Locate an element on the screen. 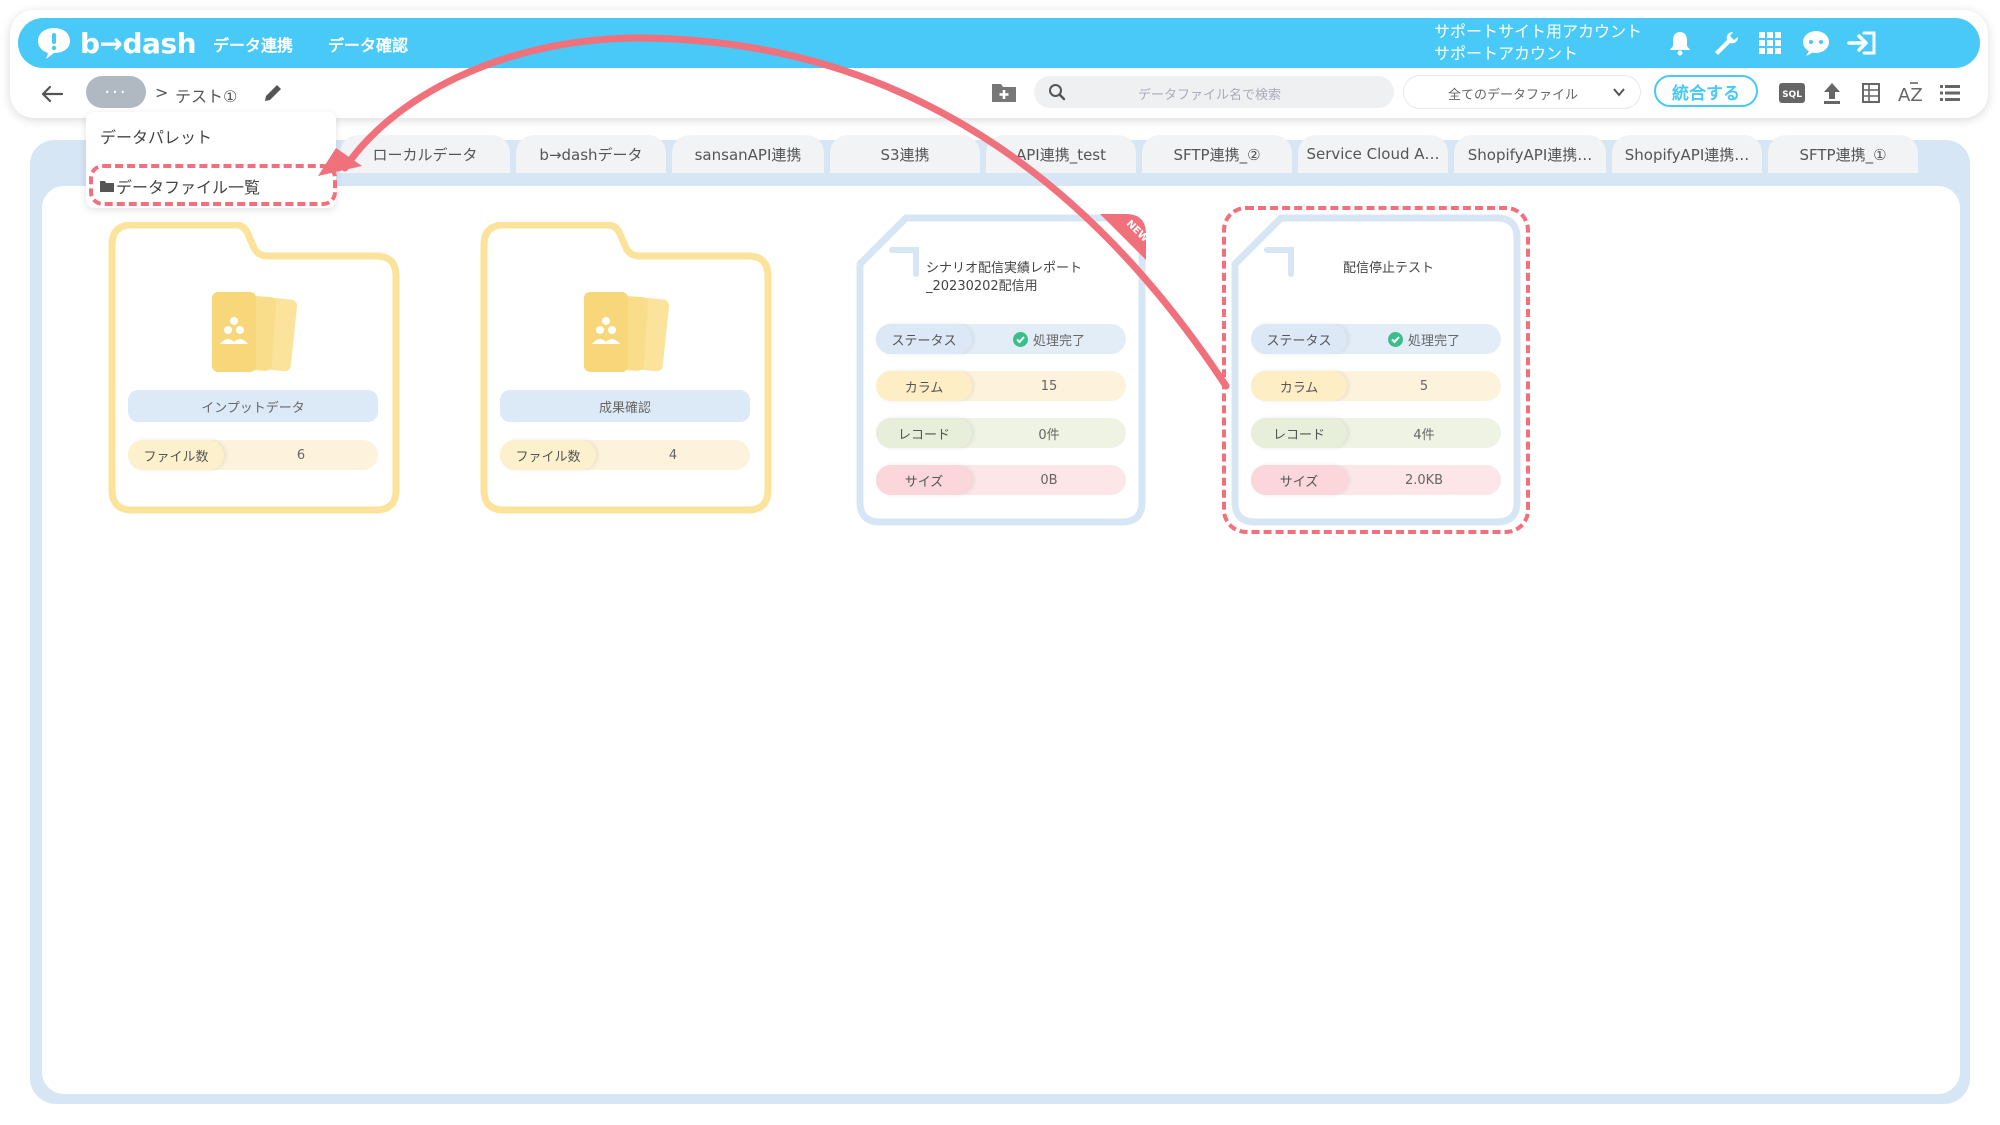 This screenshot has width=2000, height=1125. tab-sftp-1: SFTP連携_① is located at coordinates (1843, 154).